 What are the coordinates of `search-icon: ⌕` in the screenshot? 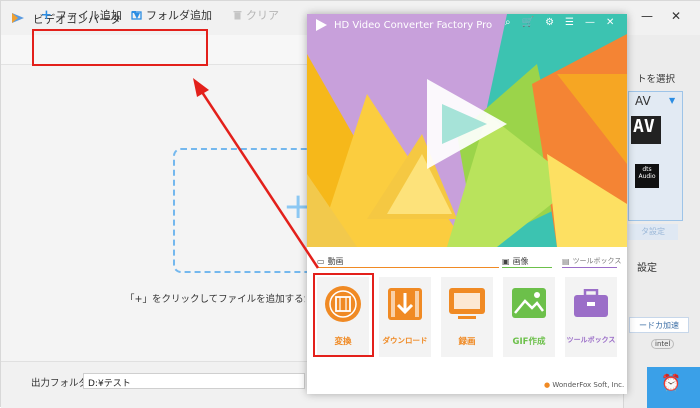 It's located at (508, 22).